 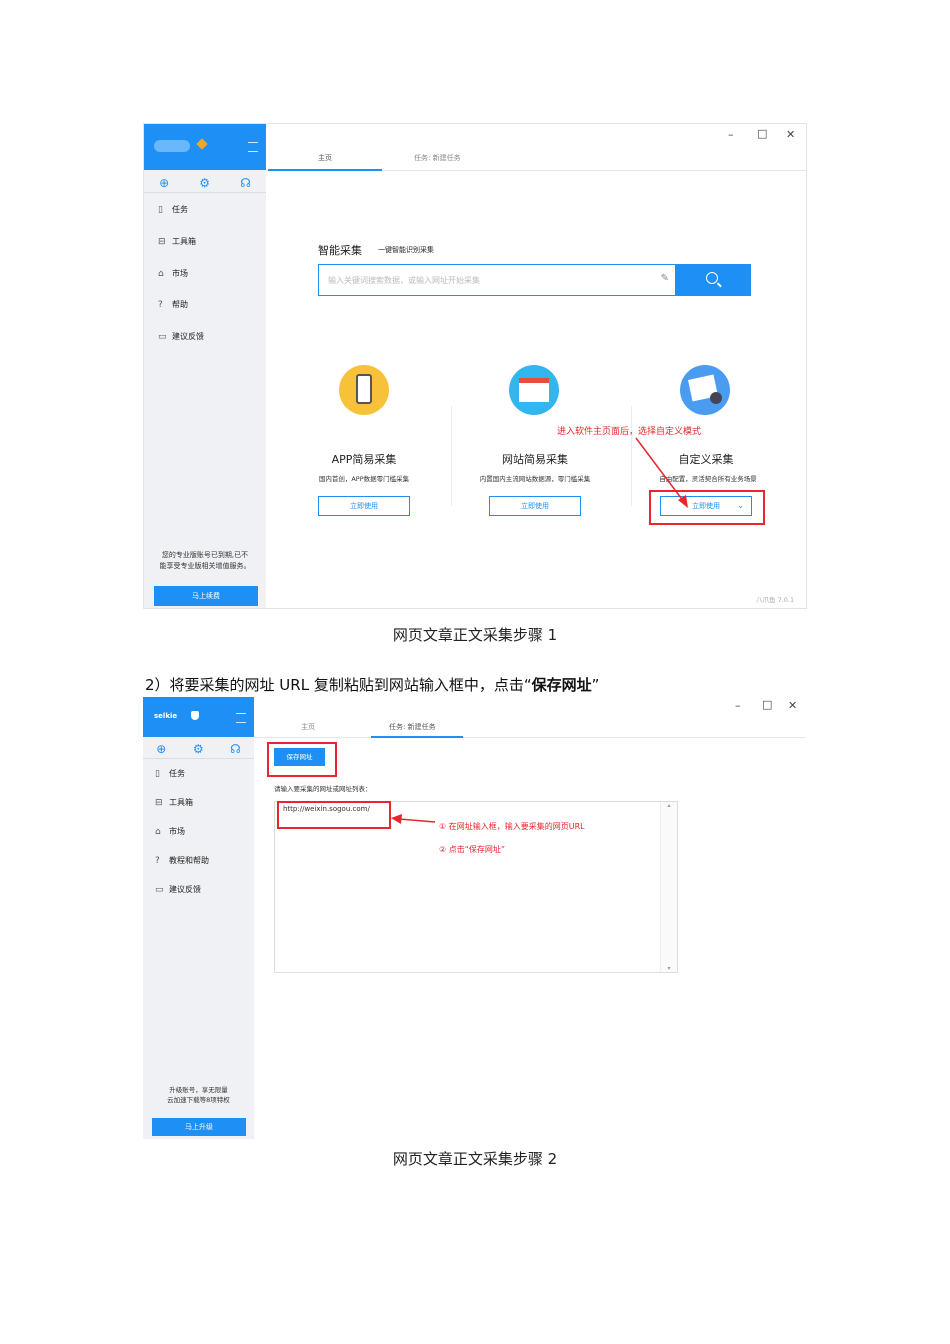 What do you see at coordinates (323, 789) in the screenshot?
I see `url-list-label: 请输入要采集的网址或网址列表：` at bounding box center [323, 789].